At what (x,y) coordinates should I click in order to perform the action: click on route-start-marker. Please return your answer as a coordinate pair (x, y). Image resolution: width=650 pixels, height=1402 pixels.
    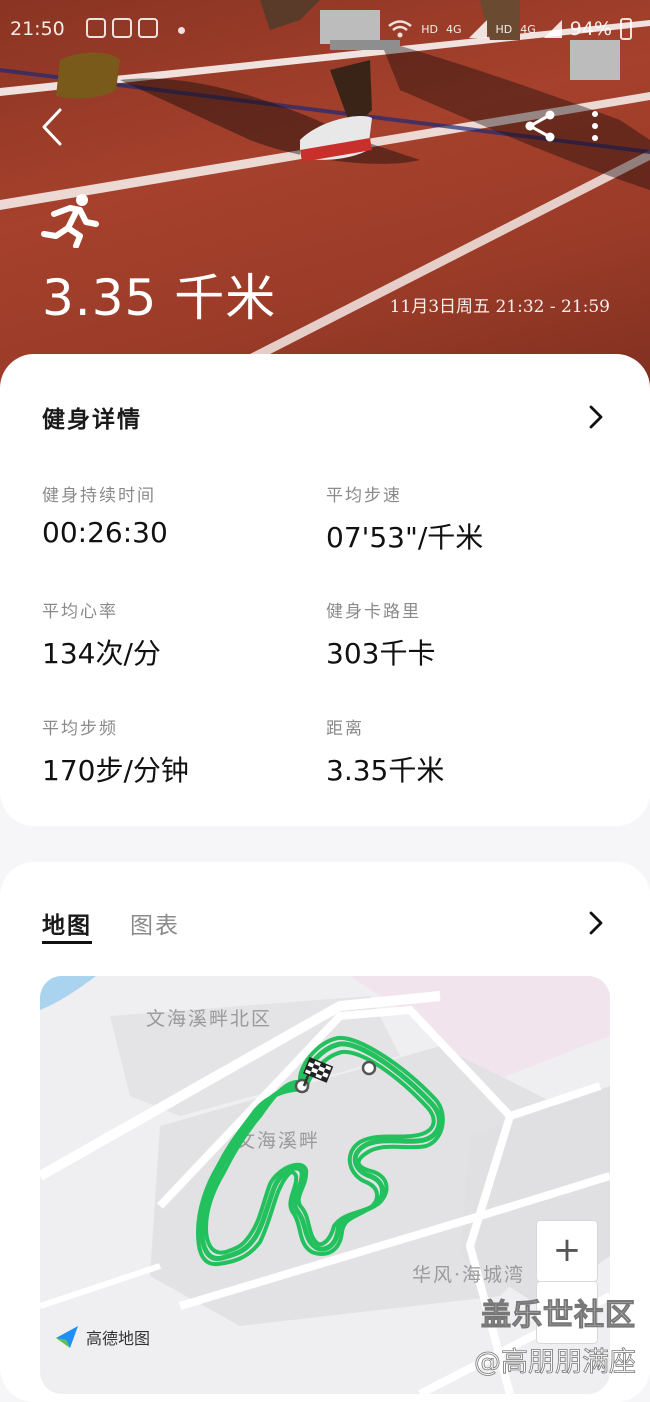
    Looking at the image, I should click on (369, 1068).